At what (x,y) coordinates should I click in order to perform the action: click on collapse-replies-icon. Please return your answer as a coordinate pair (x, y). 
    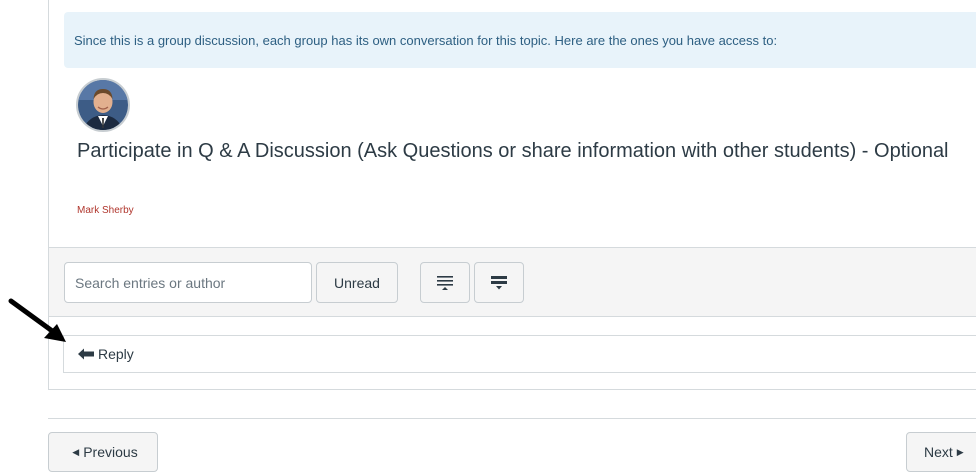
    Looking at the image, I should click on (445, 282).